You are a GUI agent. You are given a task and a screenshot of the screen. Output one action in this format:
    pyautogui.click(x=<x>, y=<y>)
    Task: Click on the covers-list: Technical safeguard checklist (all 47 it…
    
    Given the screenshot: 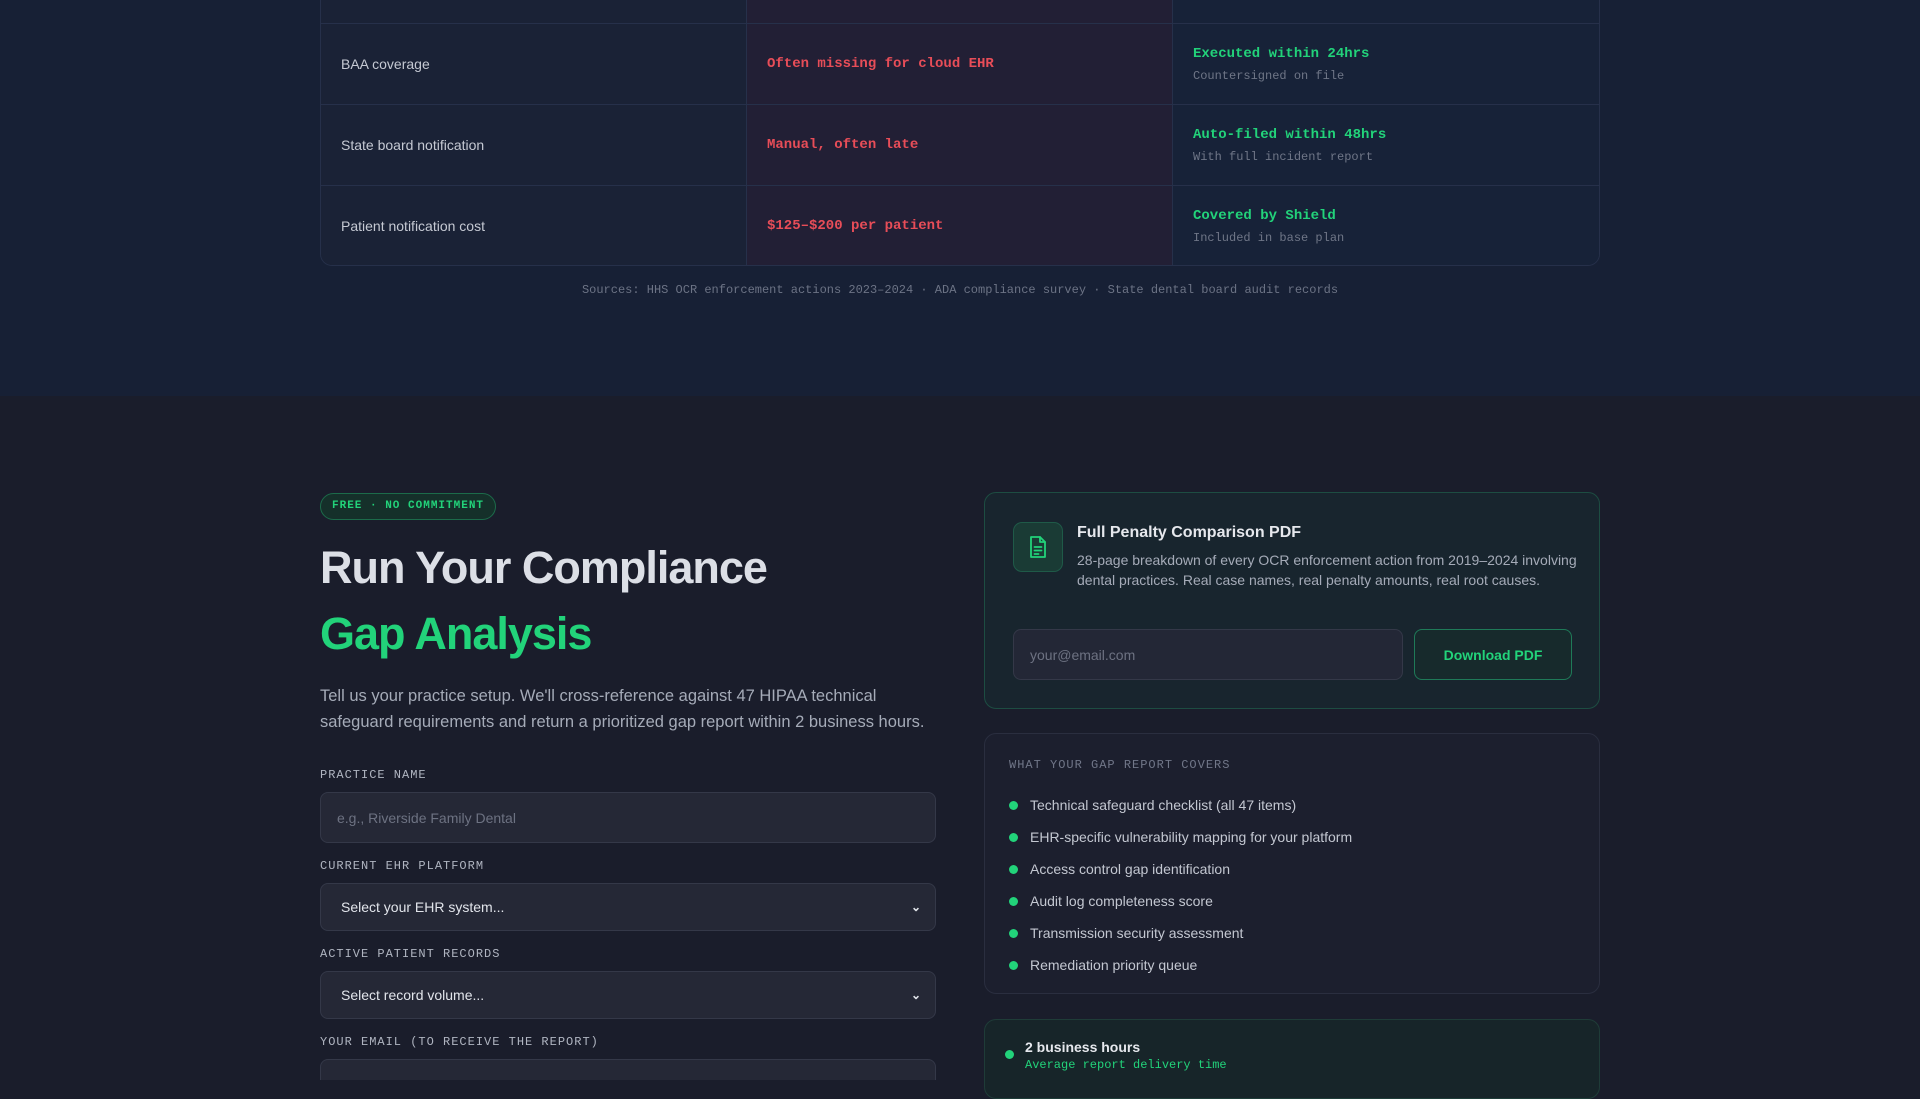 What is the action you would take?
    pyautogui.click(x=1180, y=885)
    